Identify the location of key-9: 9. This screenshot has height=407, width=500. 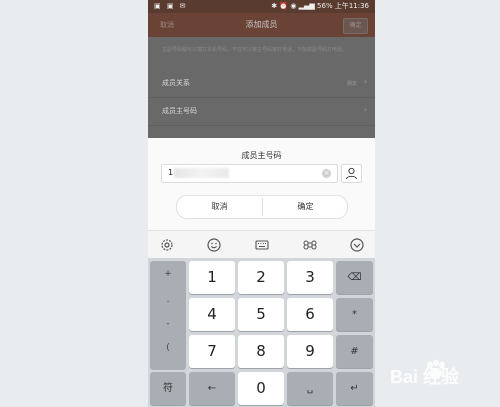
(310, 351).